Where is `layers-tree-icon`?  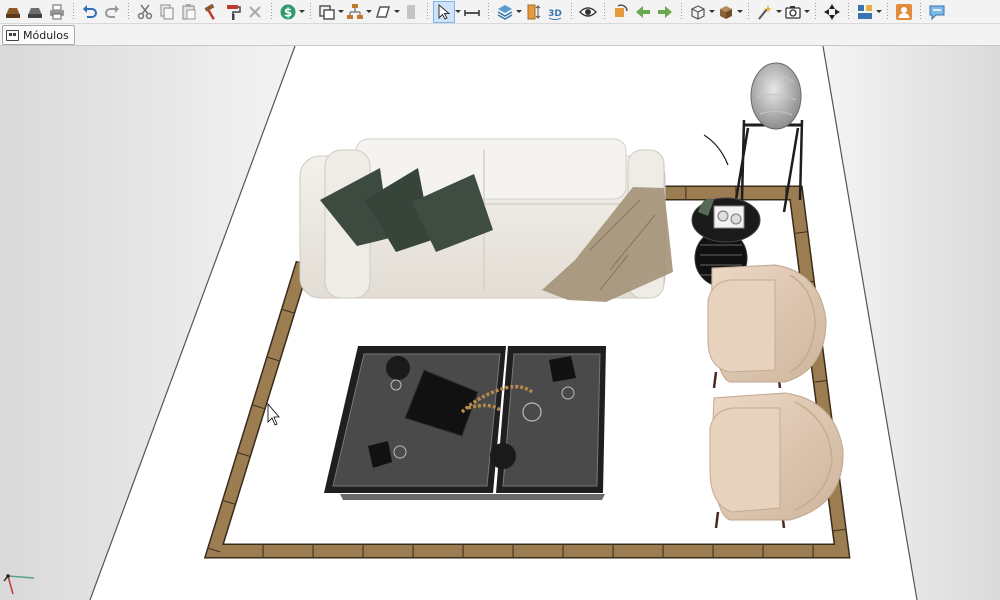
layers-tree-icon is located at coordinates (355, 11).